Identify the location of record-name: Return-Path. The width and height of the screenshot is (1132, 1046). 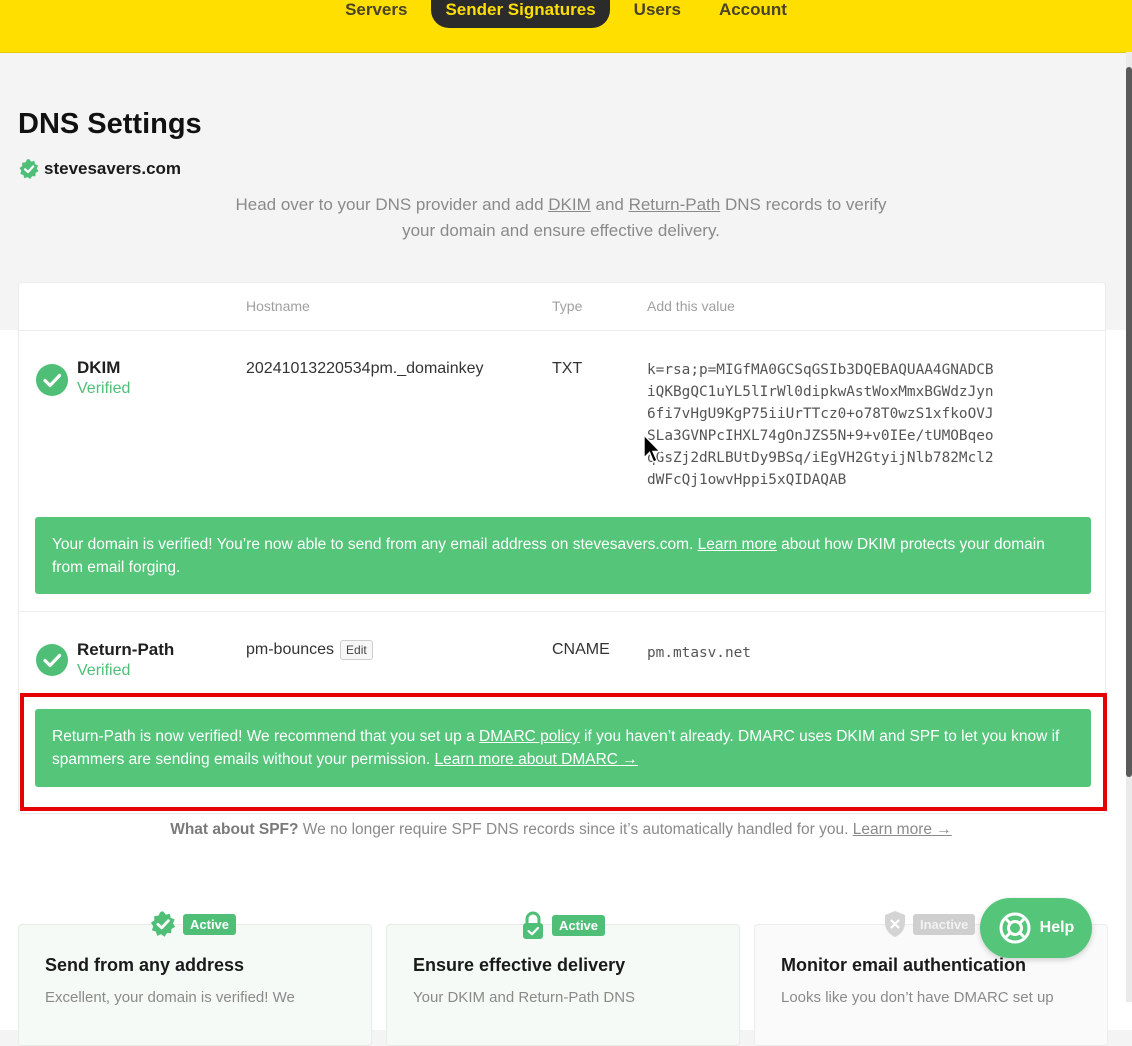
(126, 649).